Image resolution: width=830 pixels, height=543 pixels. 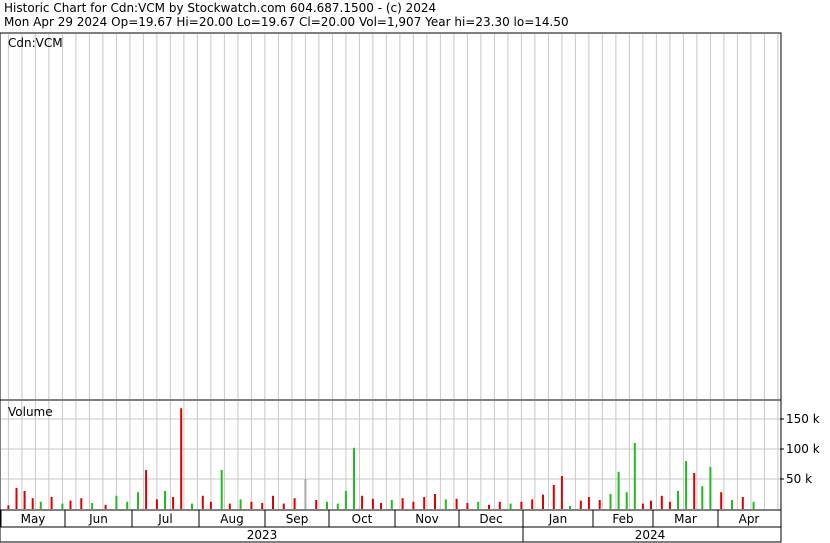 I want to click on month-label: Jul, so click(x=164, y=519).